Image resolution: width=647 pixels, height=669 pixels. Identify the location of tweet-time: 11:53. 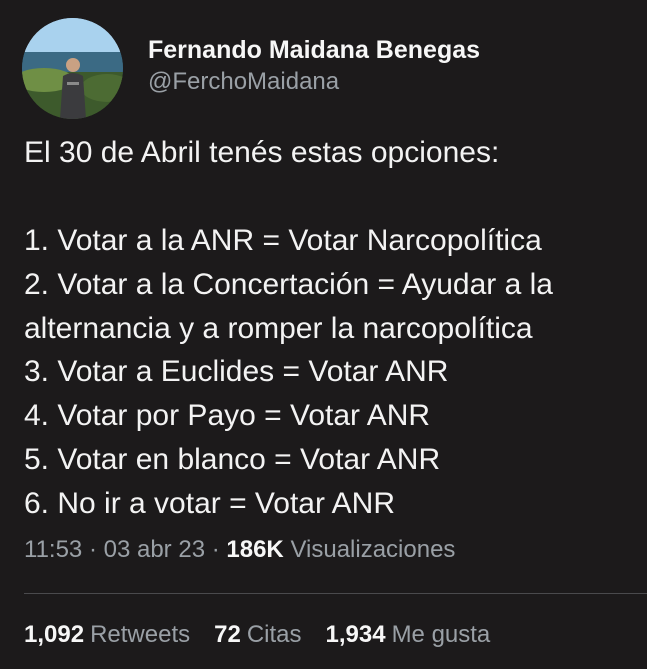
(53, 549).